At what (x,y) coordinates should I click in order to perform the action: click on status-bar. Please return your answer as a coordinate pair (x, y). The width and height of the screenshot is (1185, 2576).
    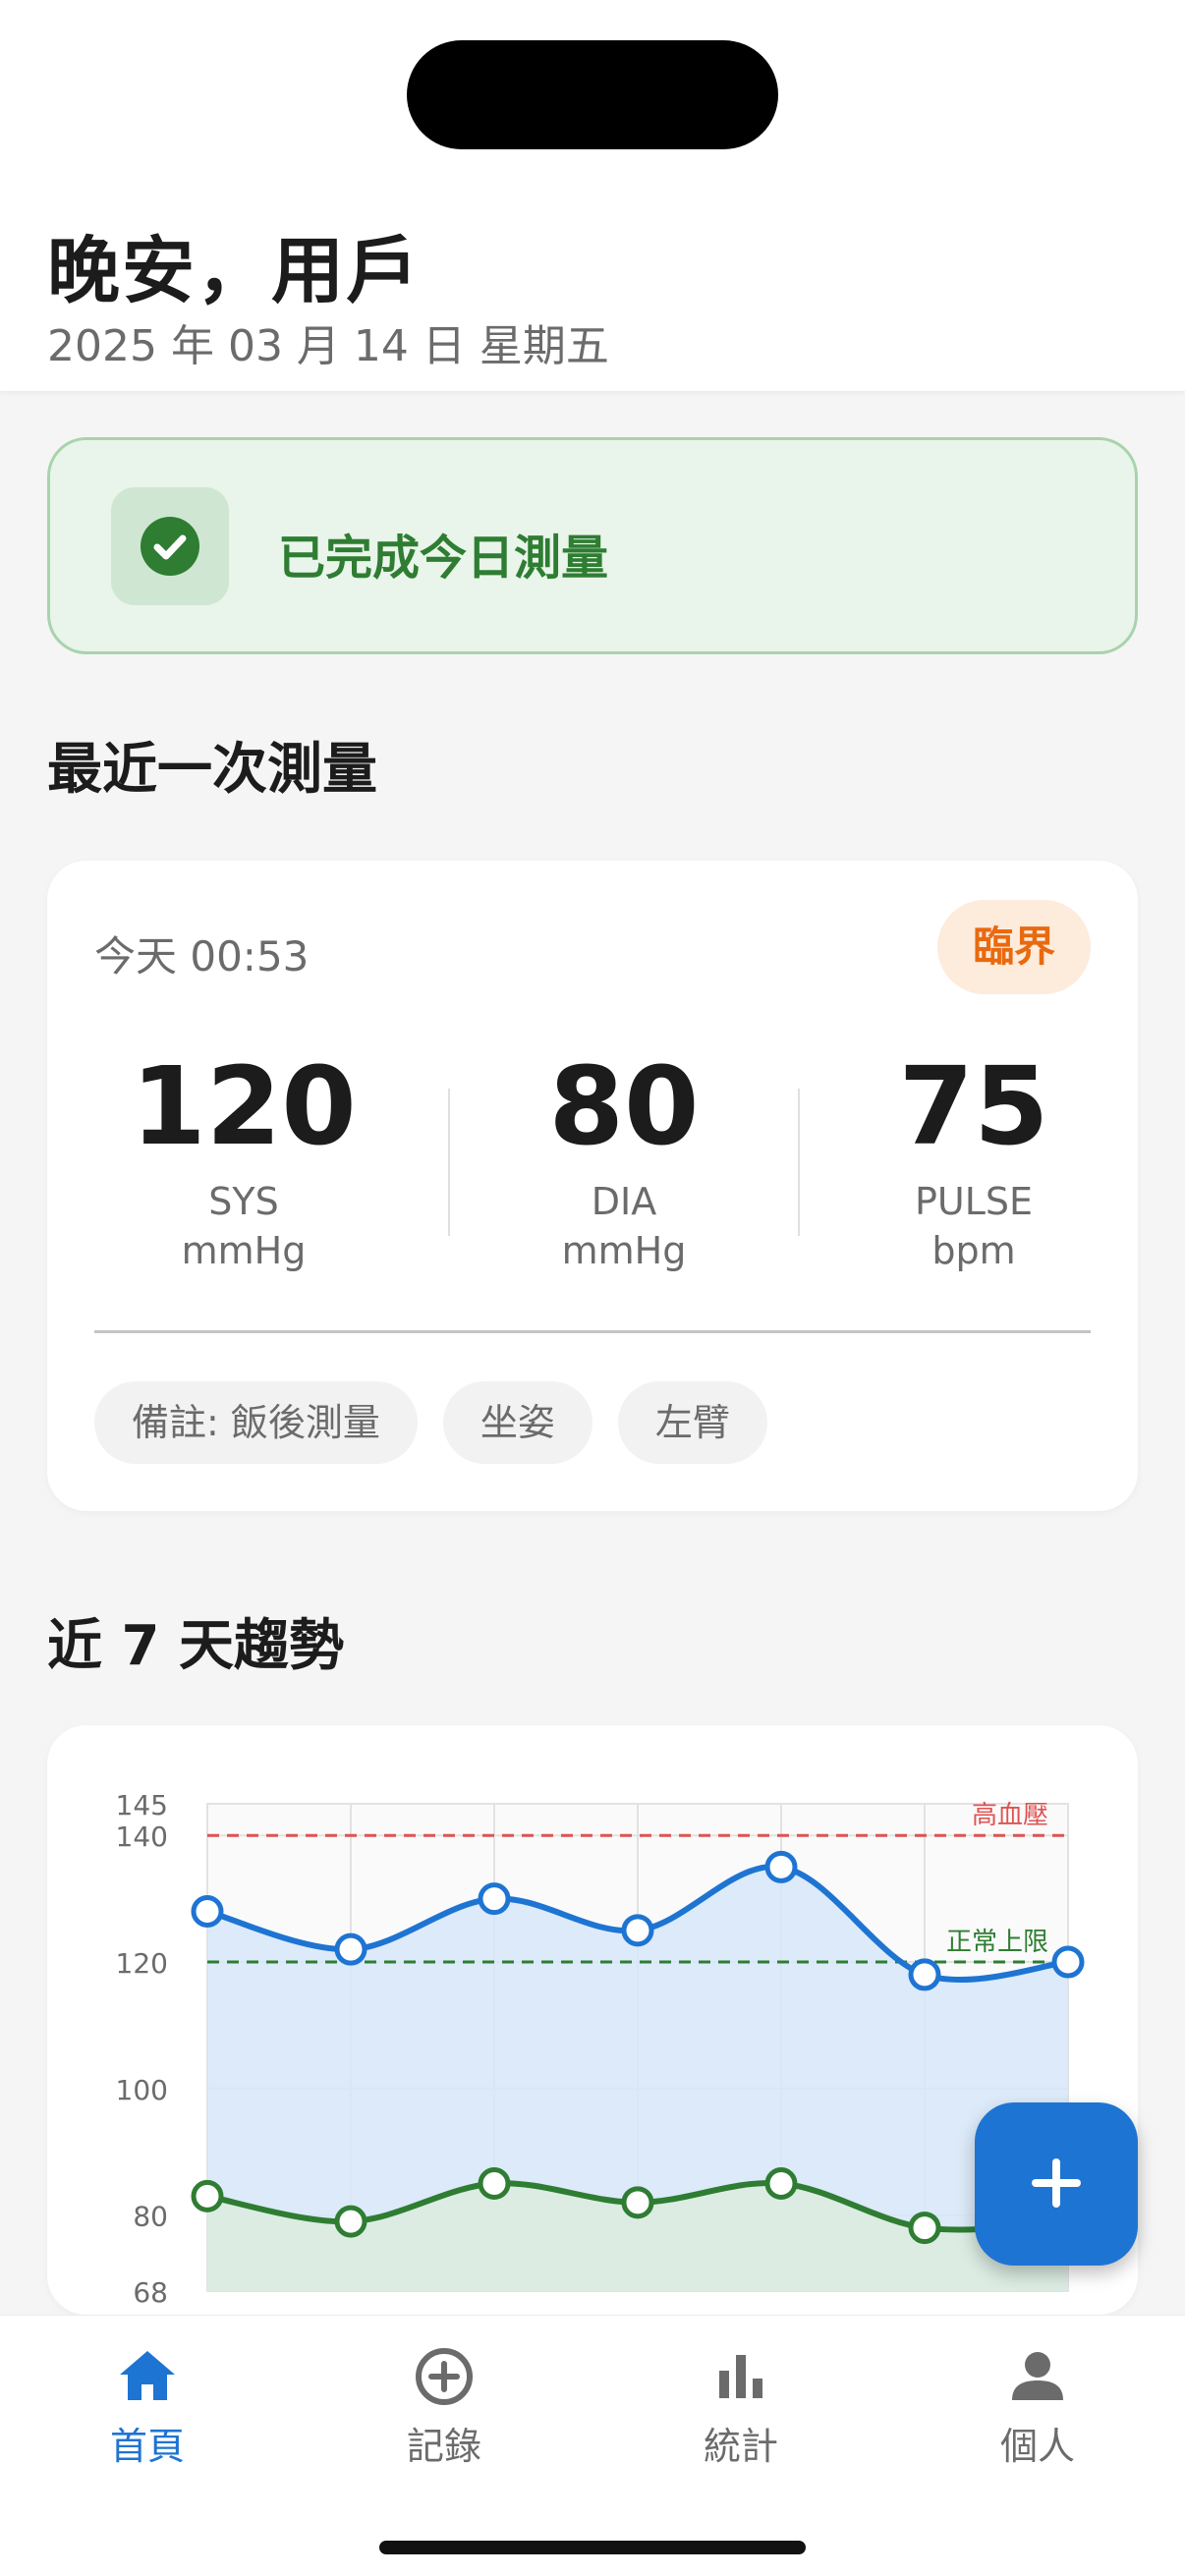
    Looking at the image, I should click on (592, 93).